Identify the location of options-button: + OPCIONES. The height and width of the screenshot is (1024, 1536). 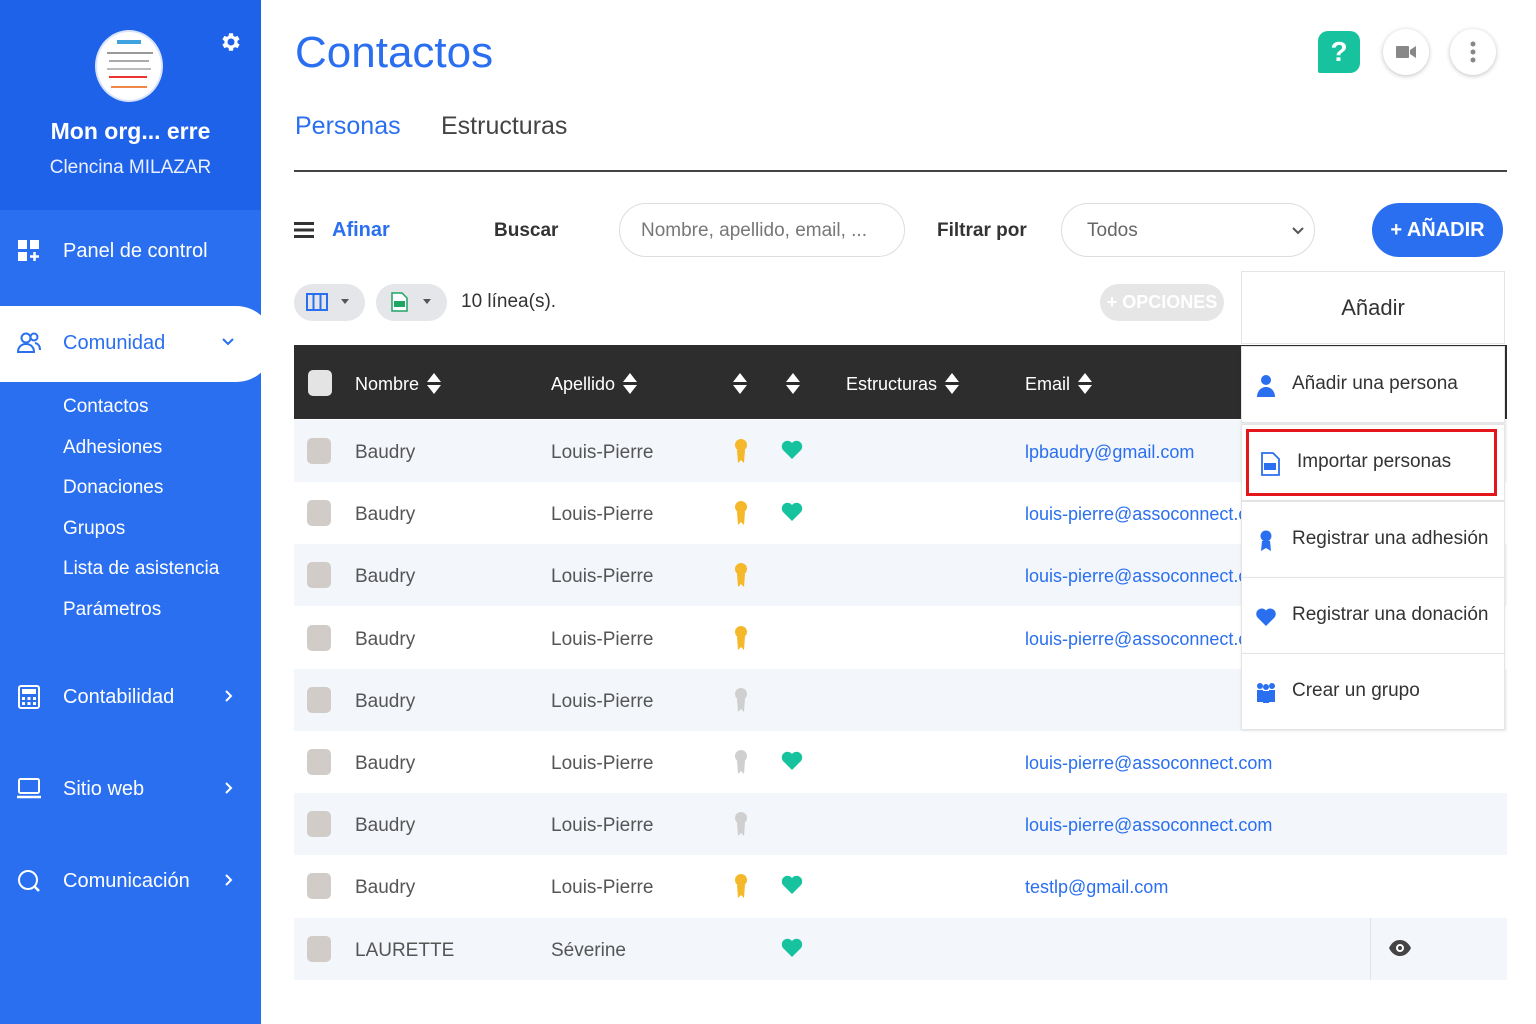
(1162, 302).